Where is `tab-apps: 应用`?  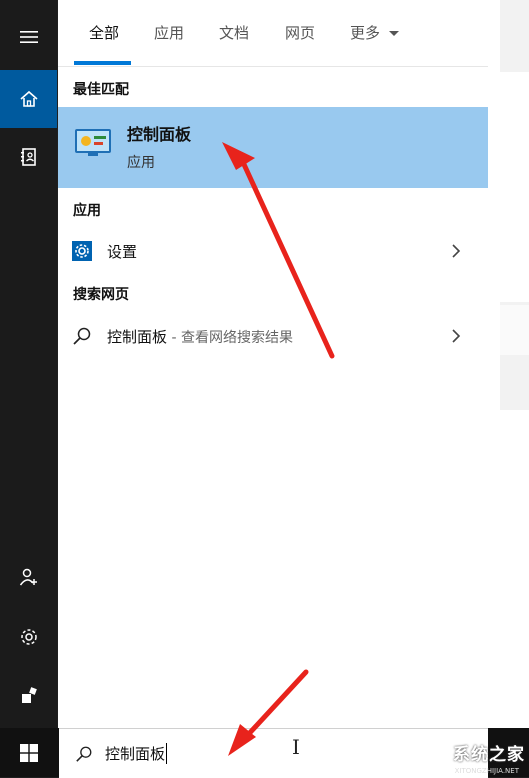 tab-apps: 应用 is located at coordinates (169, 32).